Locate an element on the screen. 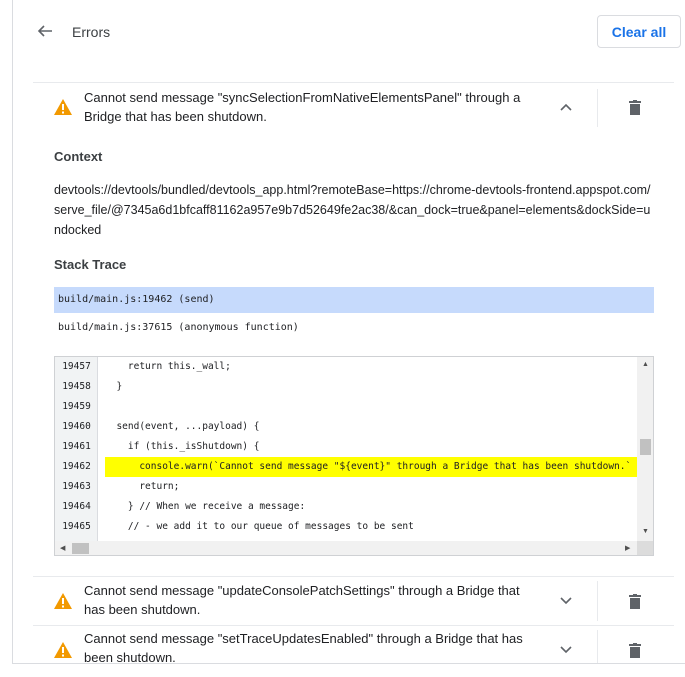  vertical-scrollbar: ▲ ▼ is located at coordinates (645, 449).